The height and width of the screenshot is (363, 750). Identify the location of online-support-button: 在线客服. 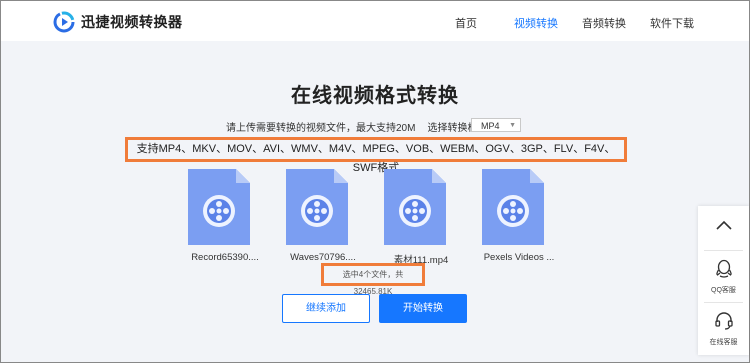
(723, 329).